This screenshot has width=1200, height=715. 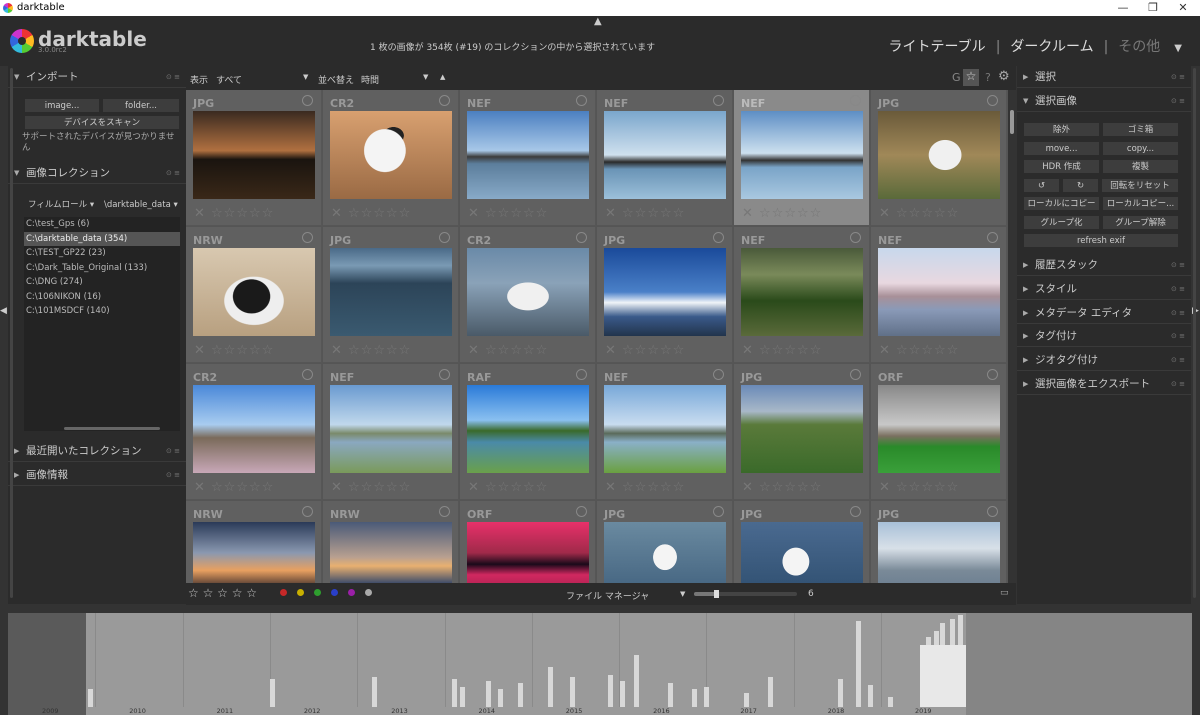 I want to click on copy-local-button: ローカルにコピー, so click(x=1061, y=203).